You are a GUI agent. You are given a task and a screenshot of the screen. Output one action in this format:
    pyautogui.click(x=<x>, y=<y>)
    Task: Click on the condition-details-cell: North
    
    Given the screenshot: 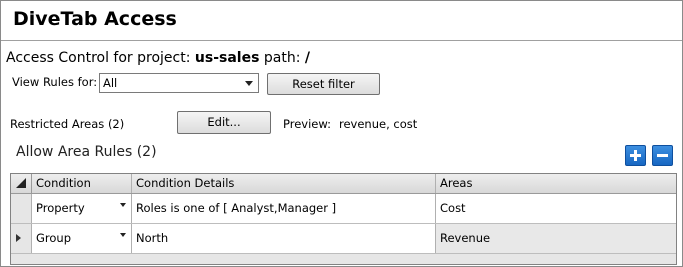 What is the action you would take?
    pyautogui.click(x=284, y=238)
    